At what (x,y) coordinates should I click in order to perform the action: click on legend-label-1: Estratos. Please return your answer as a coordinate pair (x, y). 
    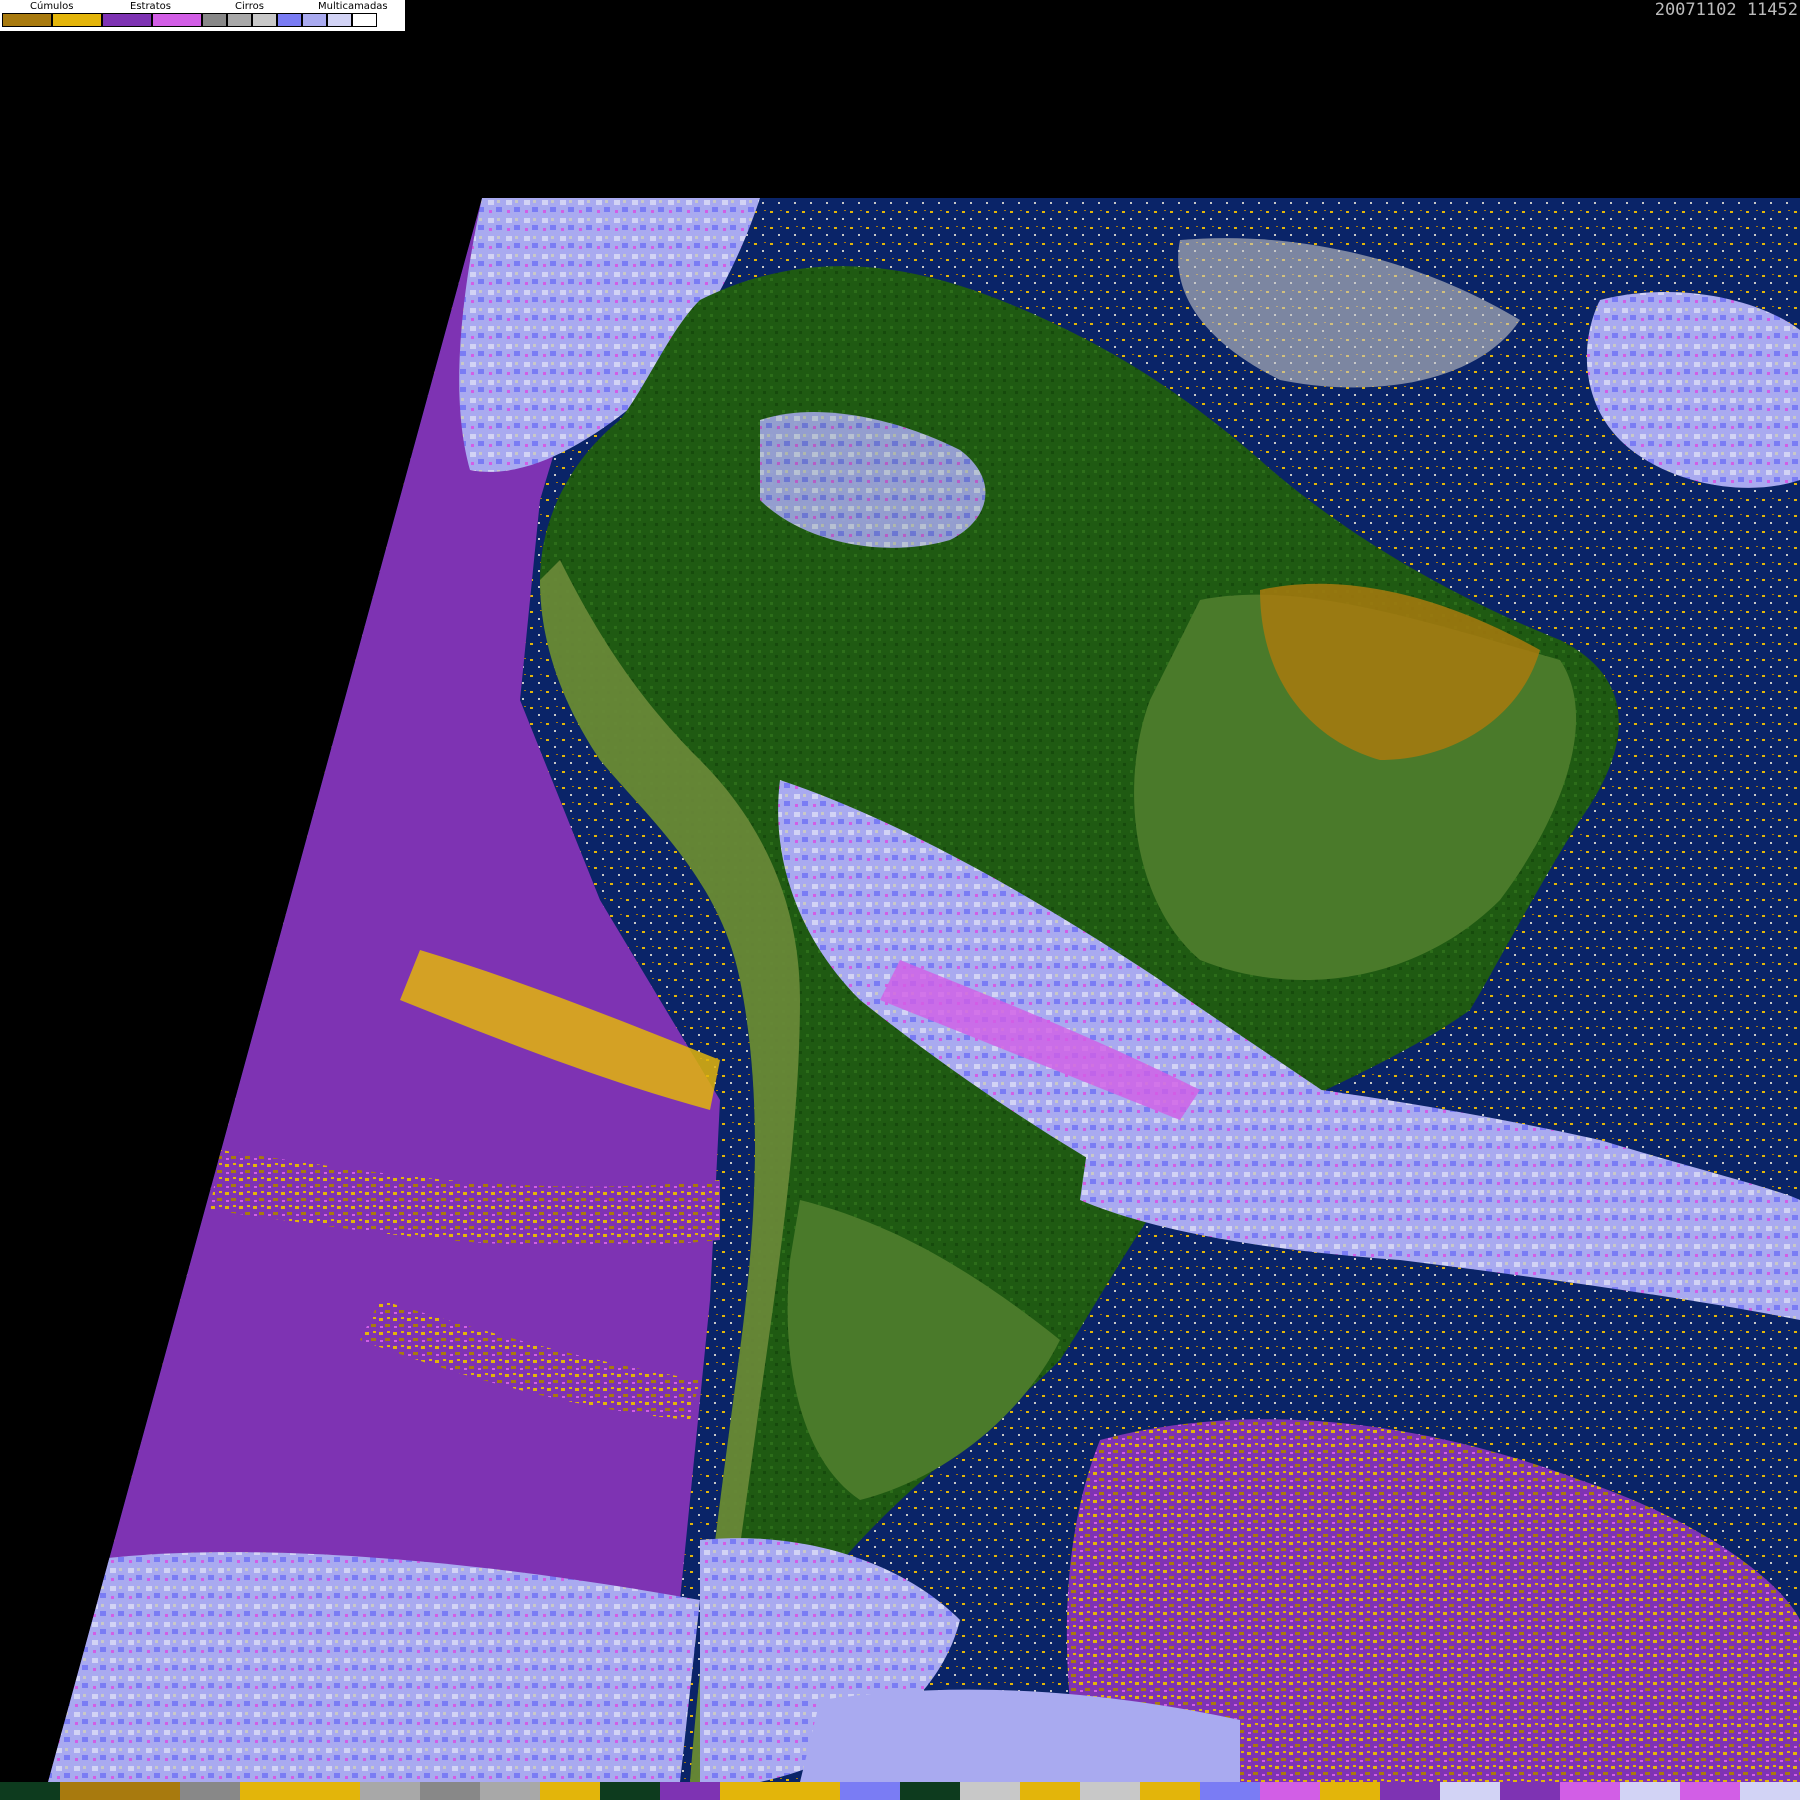
    Looking at the image, I should click on (150, 6).